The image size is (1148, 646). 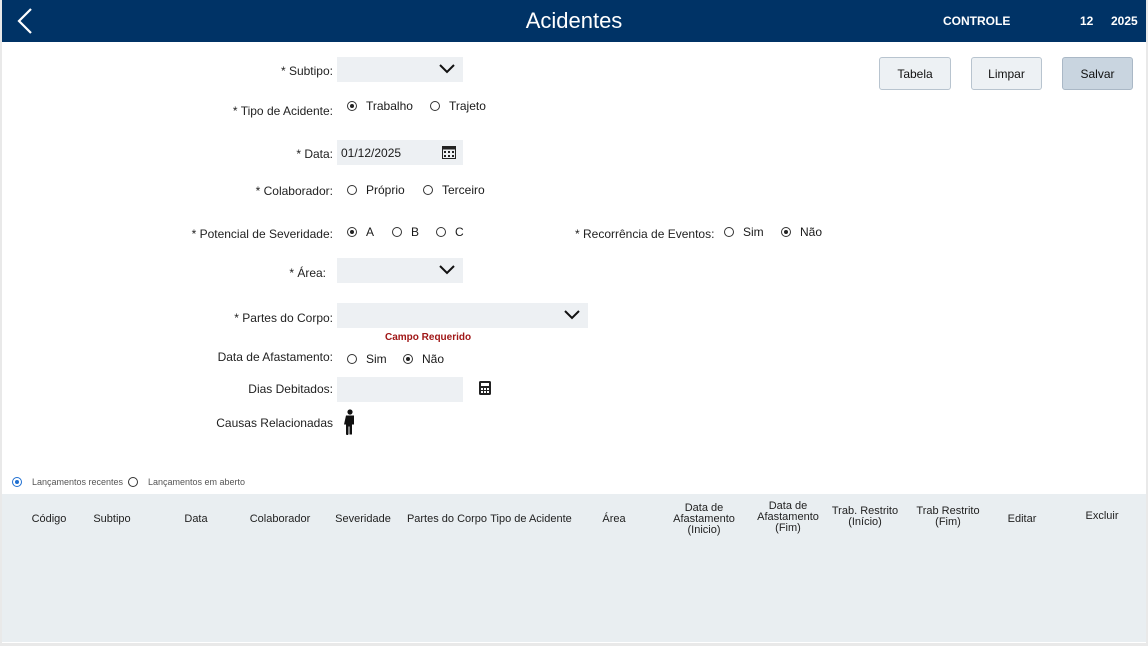 I want to click on afastamento-sim-radio: Sim, so click(x=367, y=359).